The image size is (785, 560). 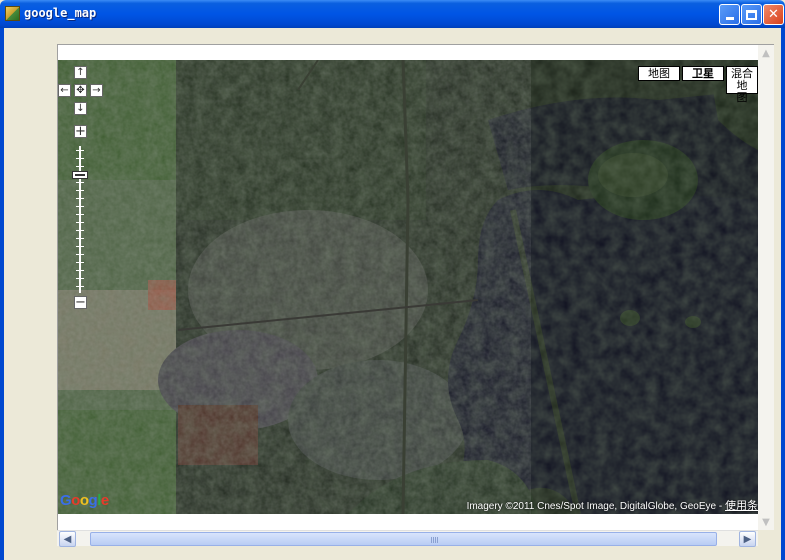 I want to click on horizontal-scroll-thumb, so click(x=403, y=539).